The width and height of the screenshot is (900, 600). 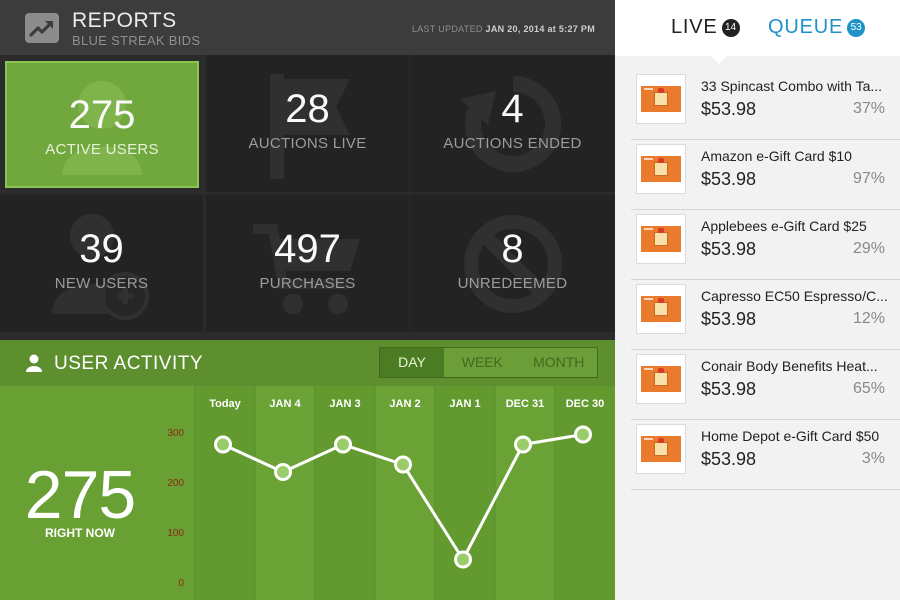 What do you see at coordinates (101, 249) in the screenshot?
I see `tile-value: 39` at bounding box center [101, 249].